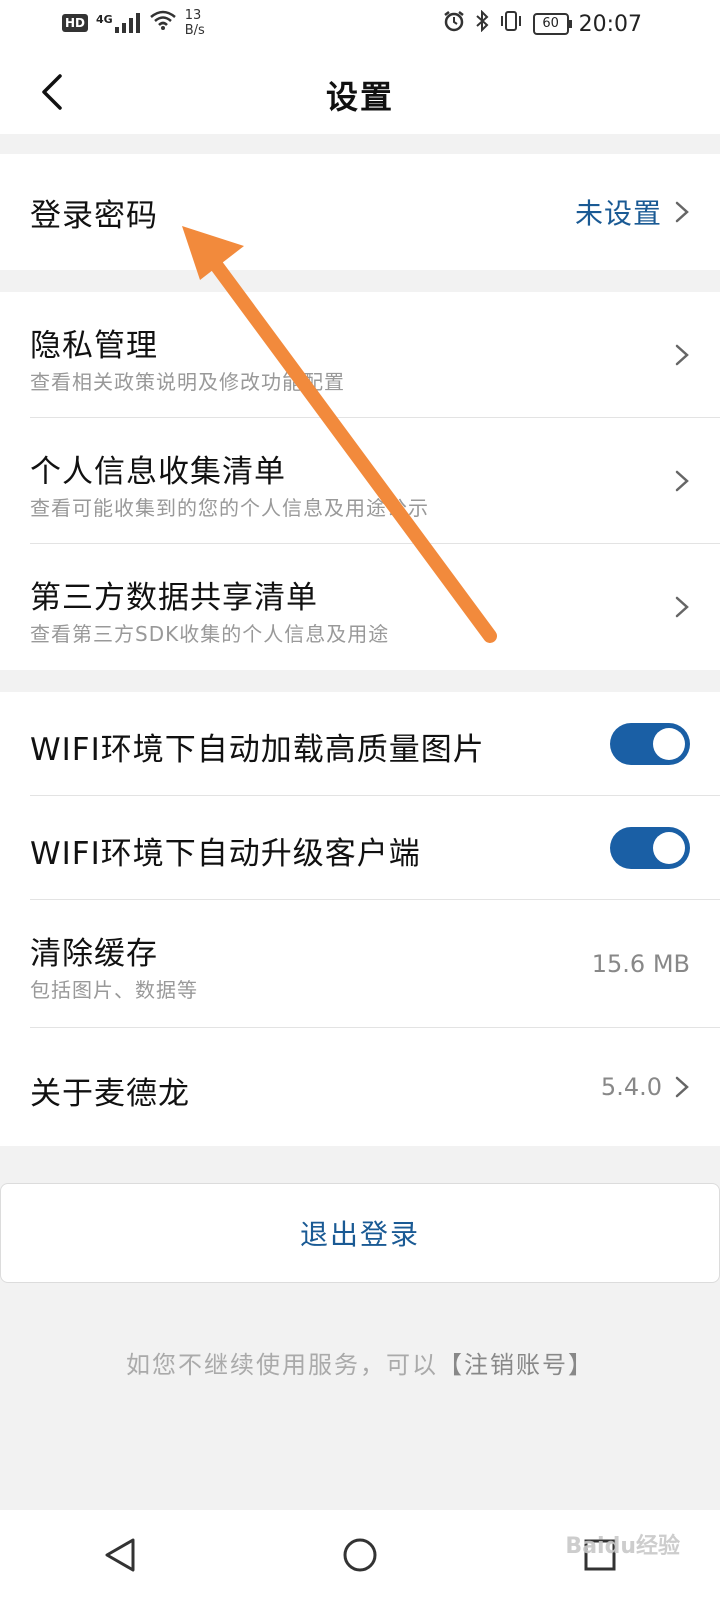  Describe the element at coordinates (94, 216) in the screenshot. I see `login-password-label: 登录密码` at that location.